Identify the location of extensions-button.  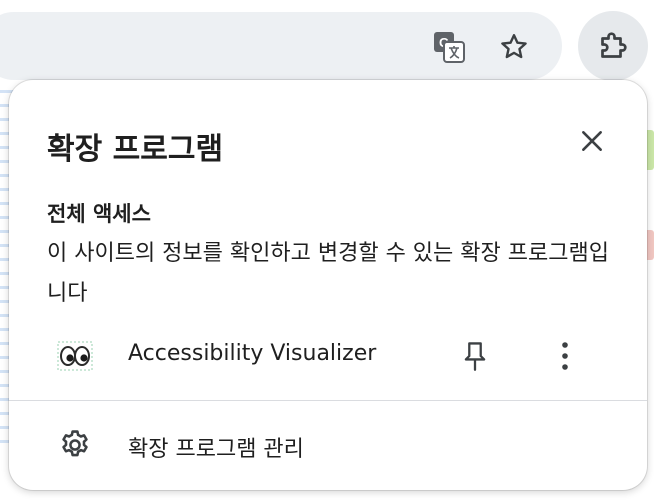
(613, 46).